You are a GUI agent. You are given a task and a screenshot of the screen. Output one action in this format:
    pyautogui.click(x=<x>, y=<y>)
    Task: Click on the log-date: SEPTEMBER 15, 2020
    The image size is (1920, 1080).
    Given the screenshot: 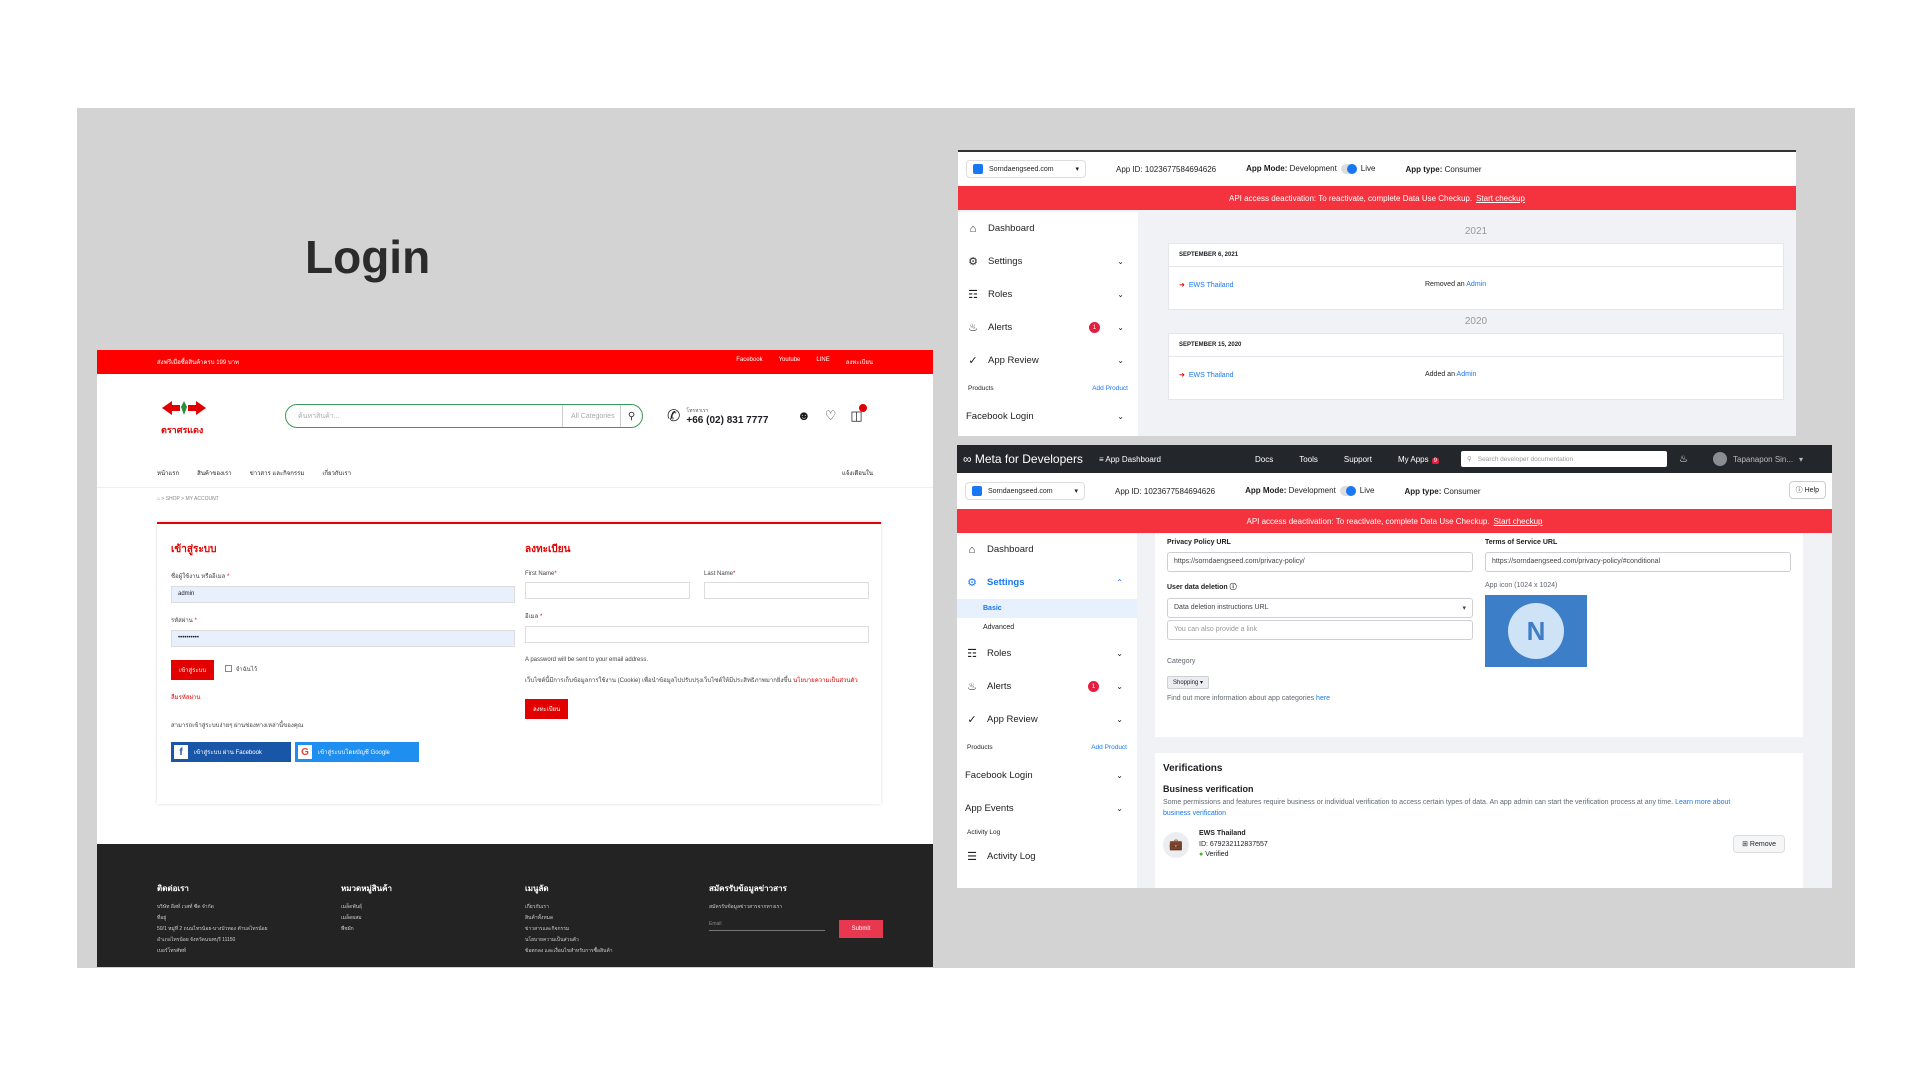 What is the action you would take?
    pyautogui.click(x=1476, y=345)
    